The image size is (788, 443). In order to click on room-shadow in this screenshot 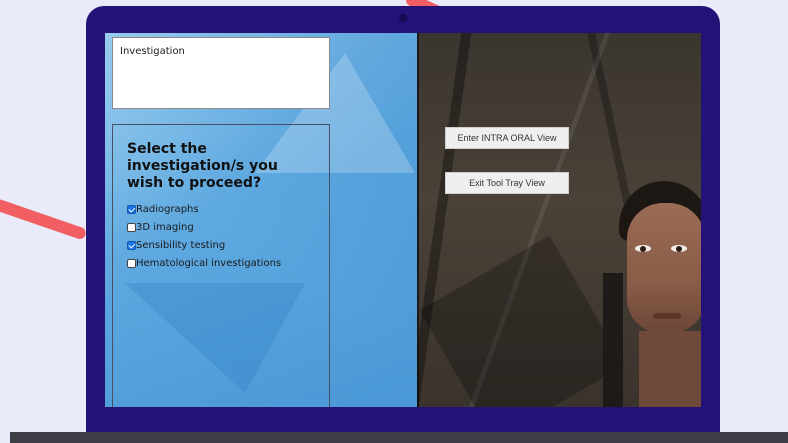, I will do `click(522, 321)`.